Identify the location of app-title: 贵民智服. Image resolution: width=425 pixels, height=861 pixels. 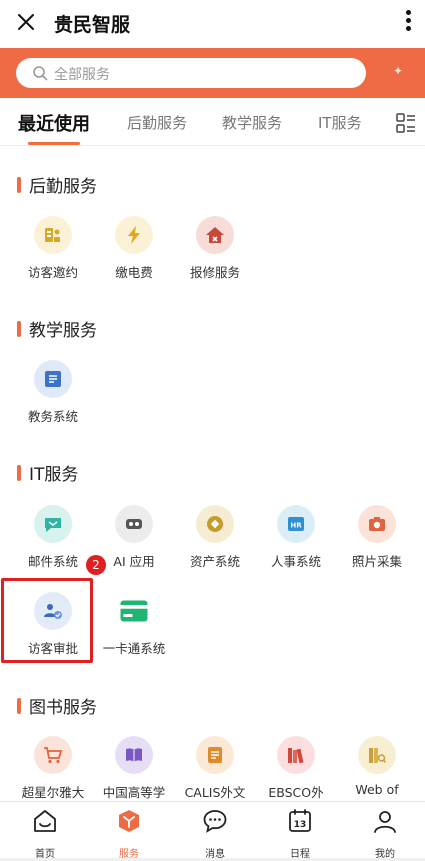
(92, 25).